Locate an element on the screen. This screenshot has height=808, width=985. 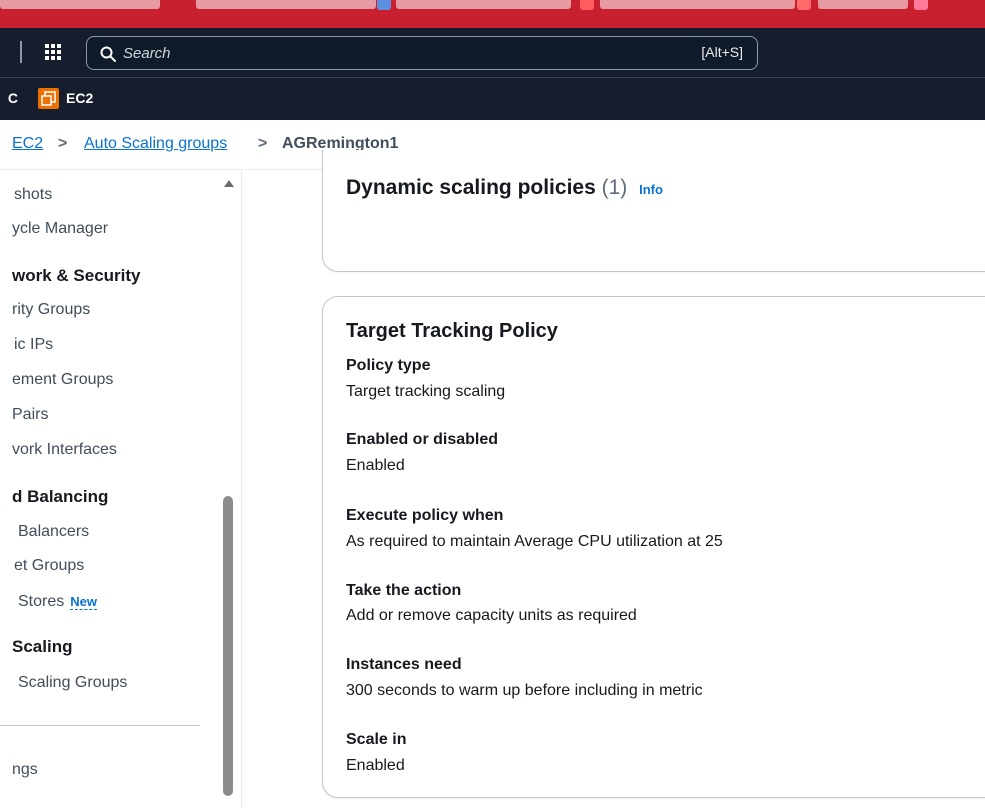
divider is located at coordinates (21, 52).